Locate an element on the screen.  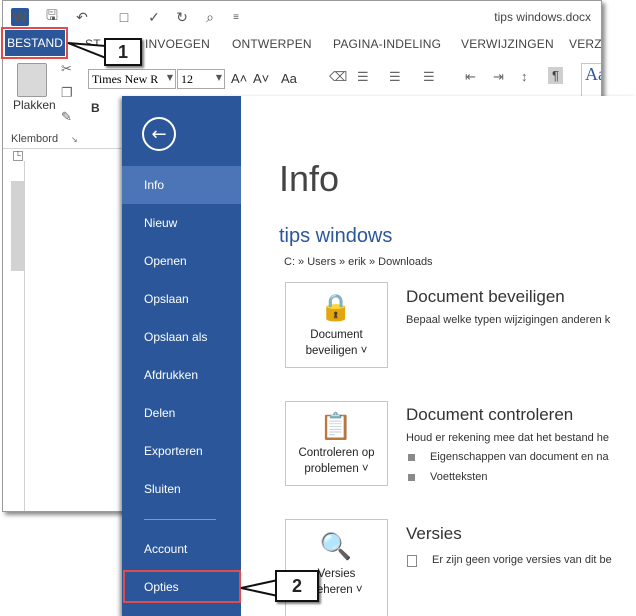
protect-document-label-1: Document is located at coordinates (336, 335).